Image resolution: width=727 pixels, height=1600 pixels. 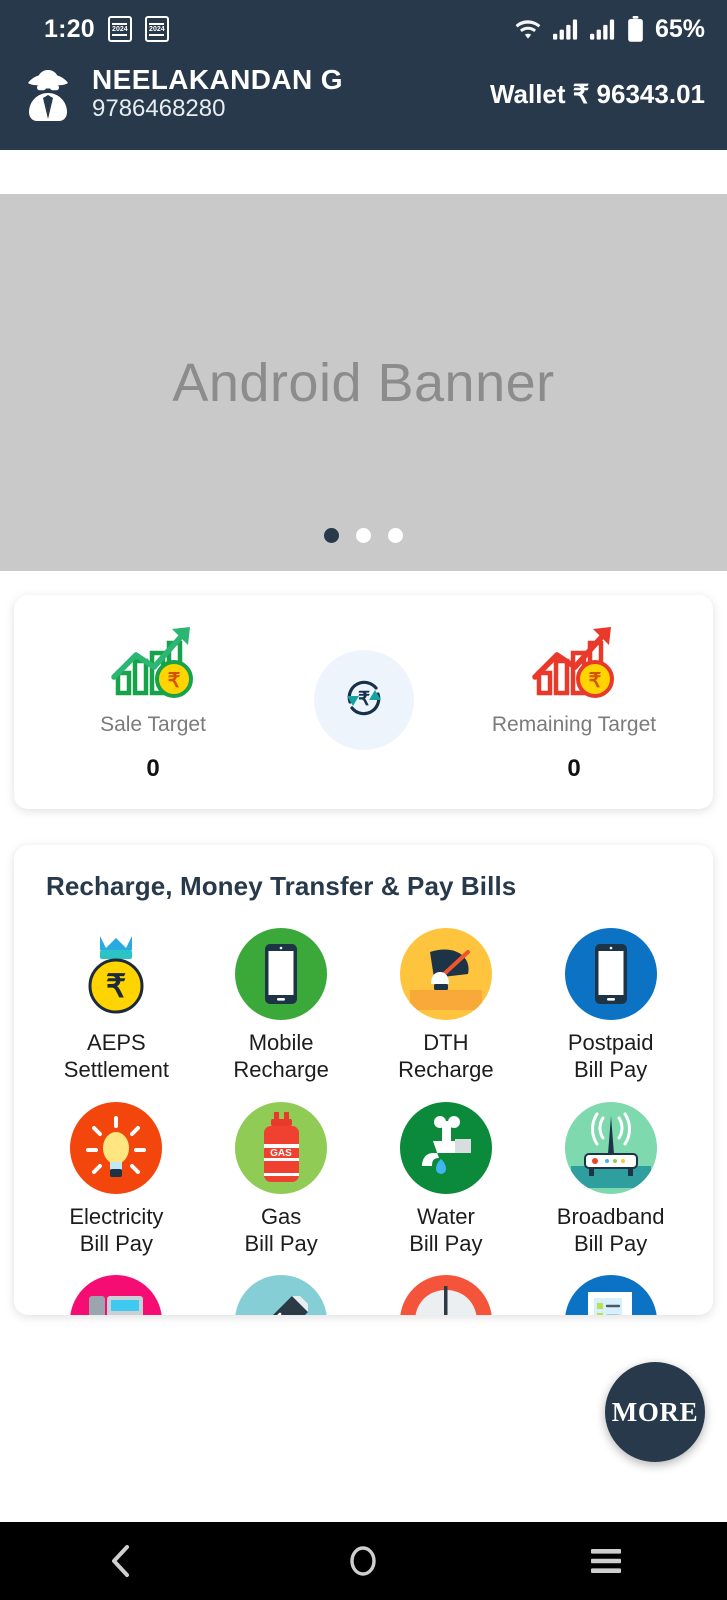 I want to click on service-tile-water-bill-pay: Water Bill Pay, so click(x=446, y=1179).